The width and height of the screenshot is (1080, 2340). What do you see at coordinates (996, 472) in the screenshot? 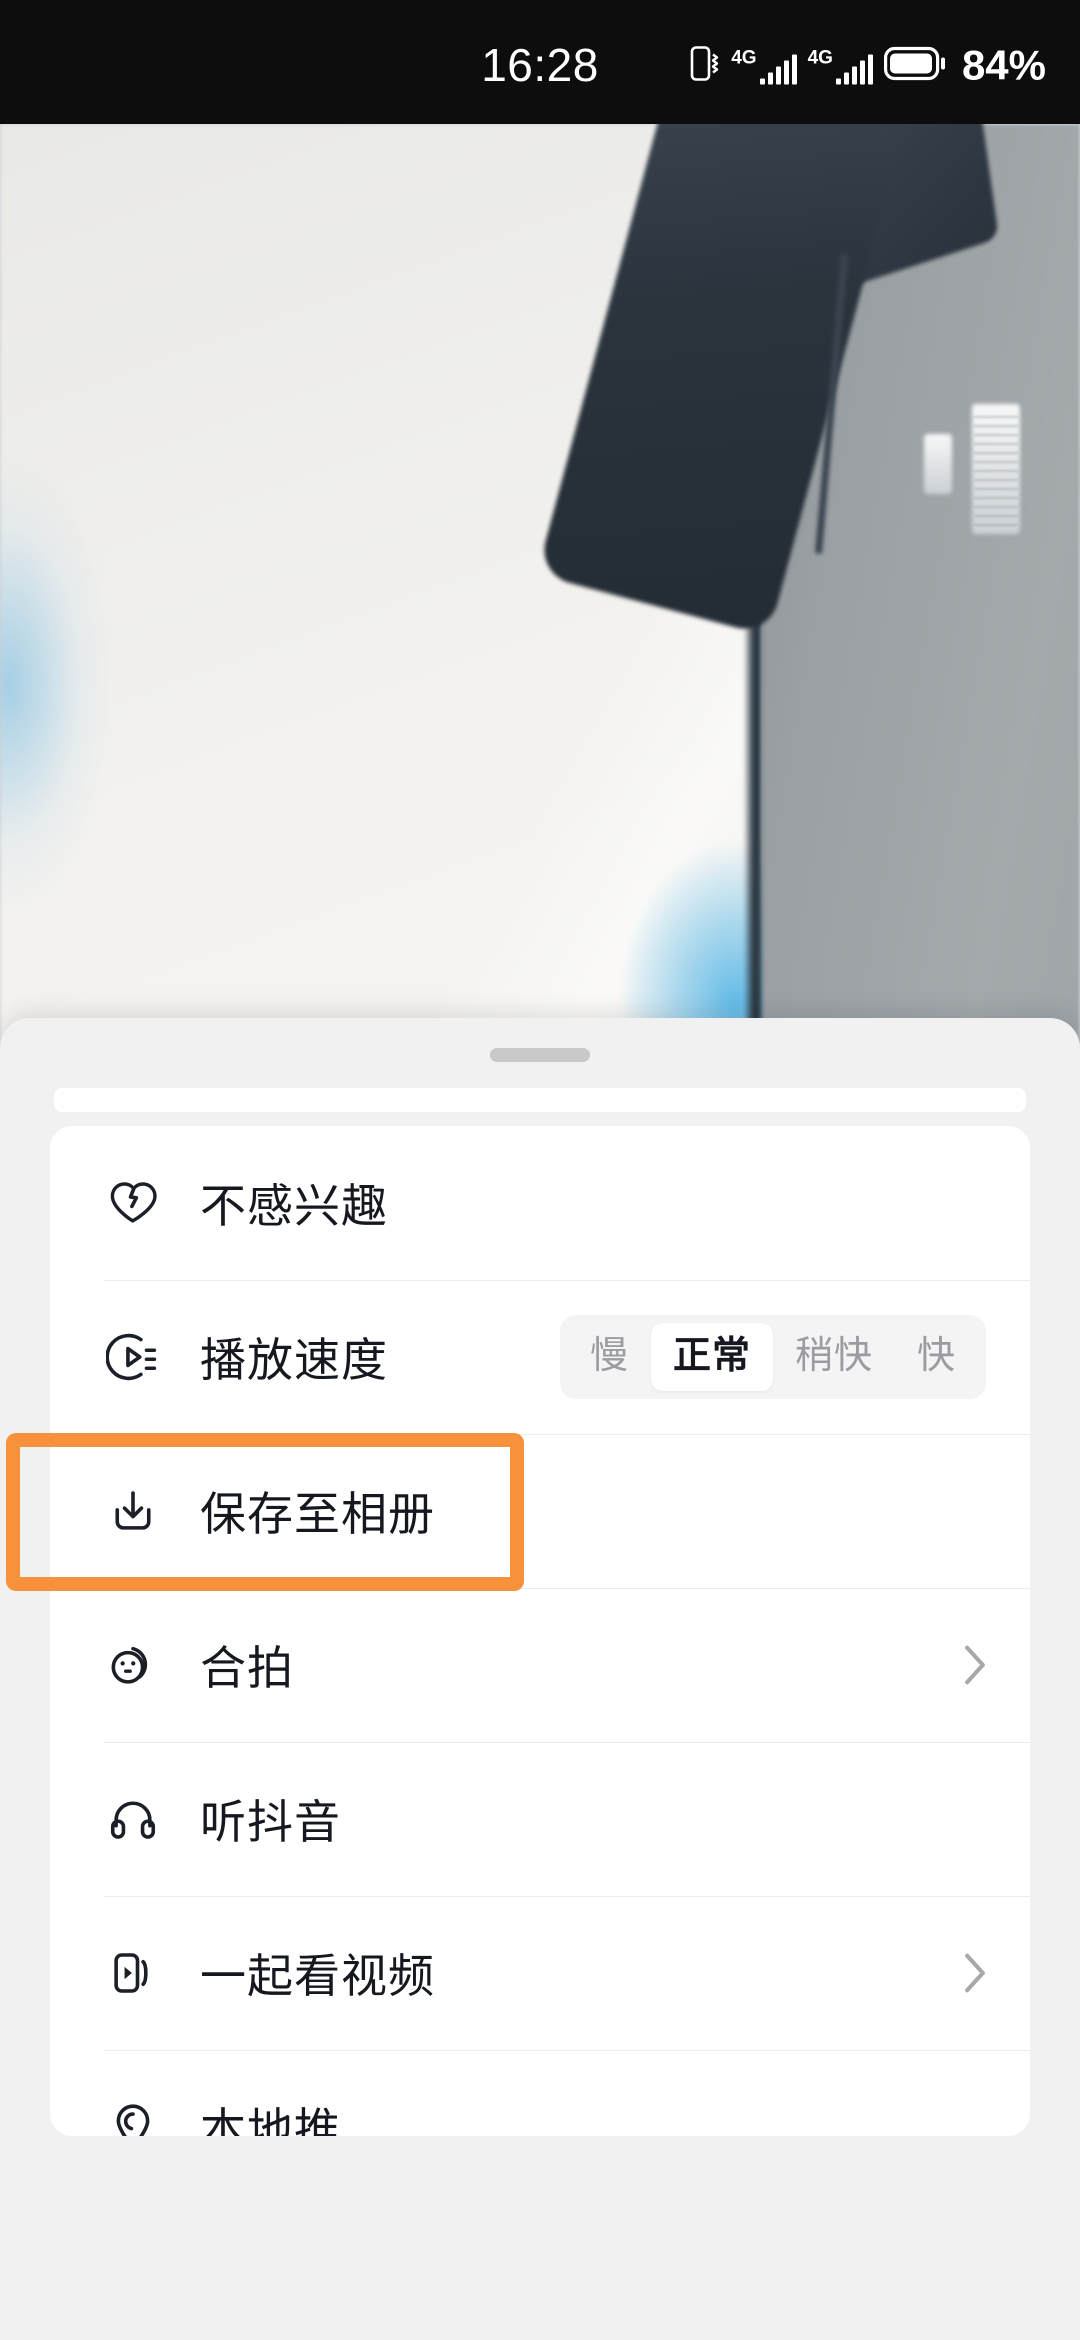
I see `wall-vent-slats` at bounding box center [996, 472].